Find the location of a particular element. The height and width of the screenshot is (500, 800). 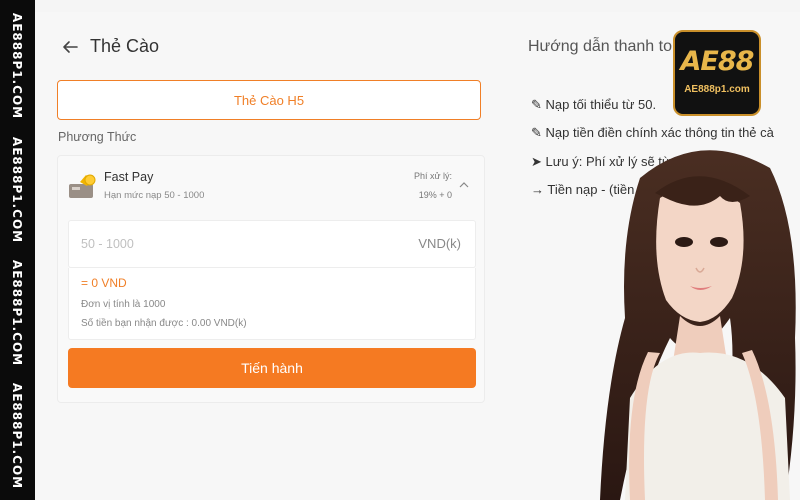

payment-limit: Hạn mức nạp 50 - 1000 is located at coordinates (154, 195).